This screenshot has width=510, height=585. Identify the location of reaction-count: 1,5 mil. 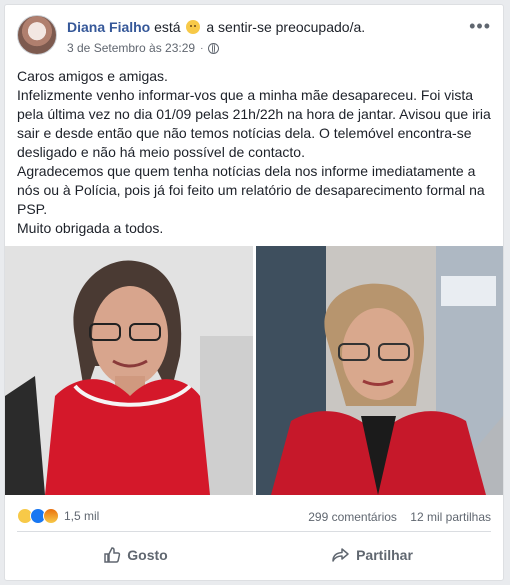
(81, 516).